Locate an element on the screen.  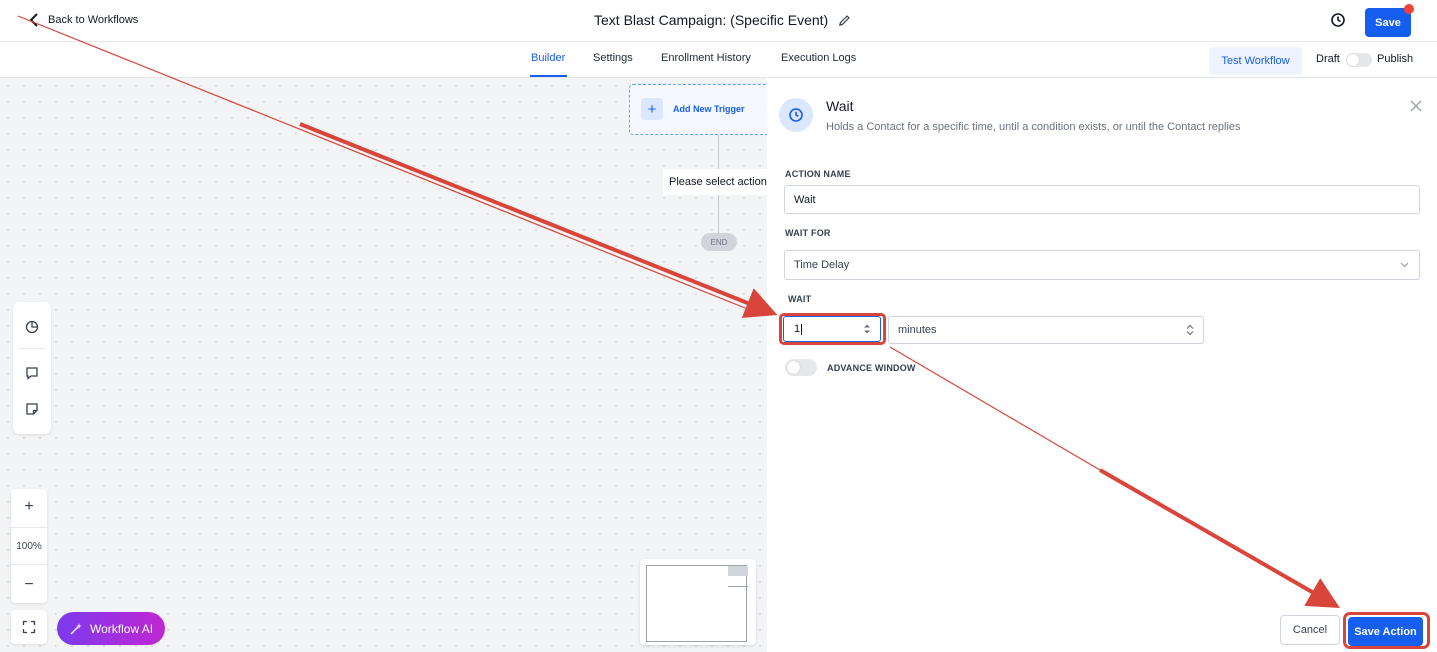
cancel-button: Cancel is located at coordinates (1310, 630).